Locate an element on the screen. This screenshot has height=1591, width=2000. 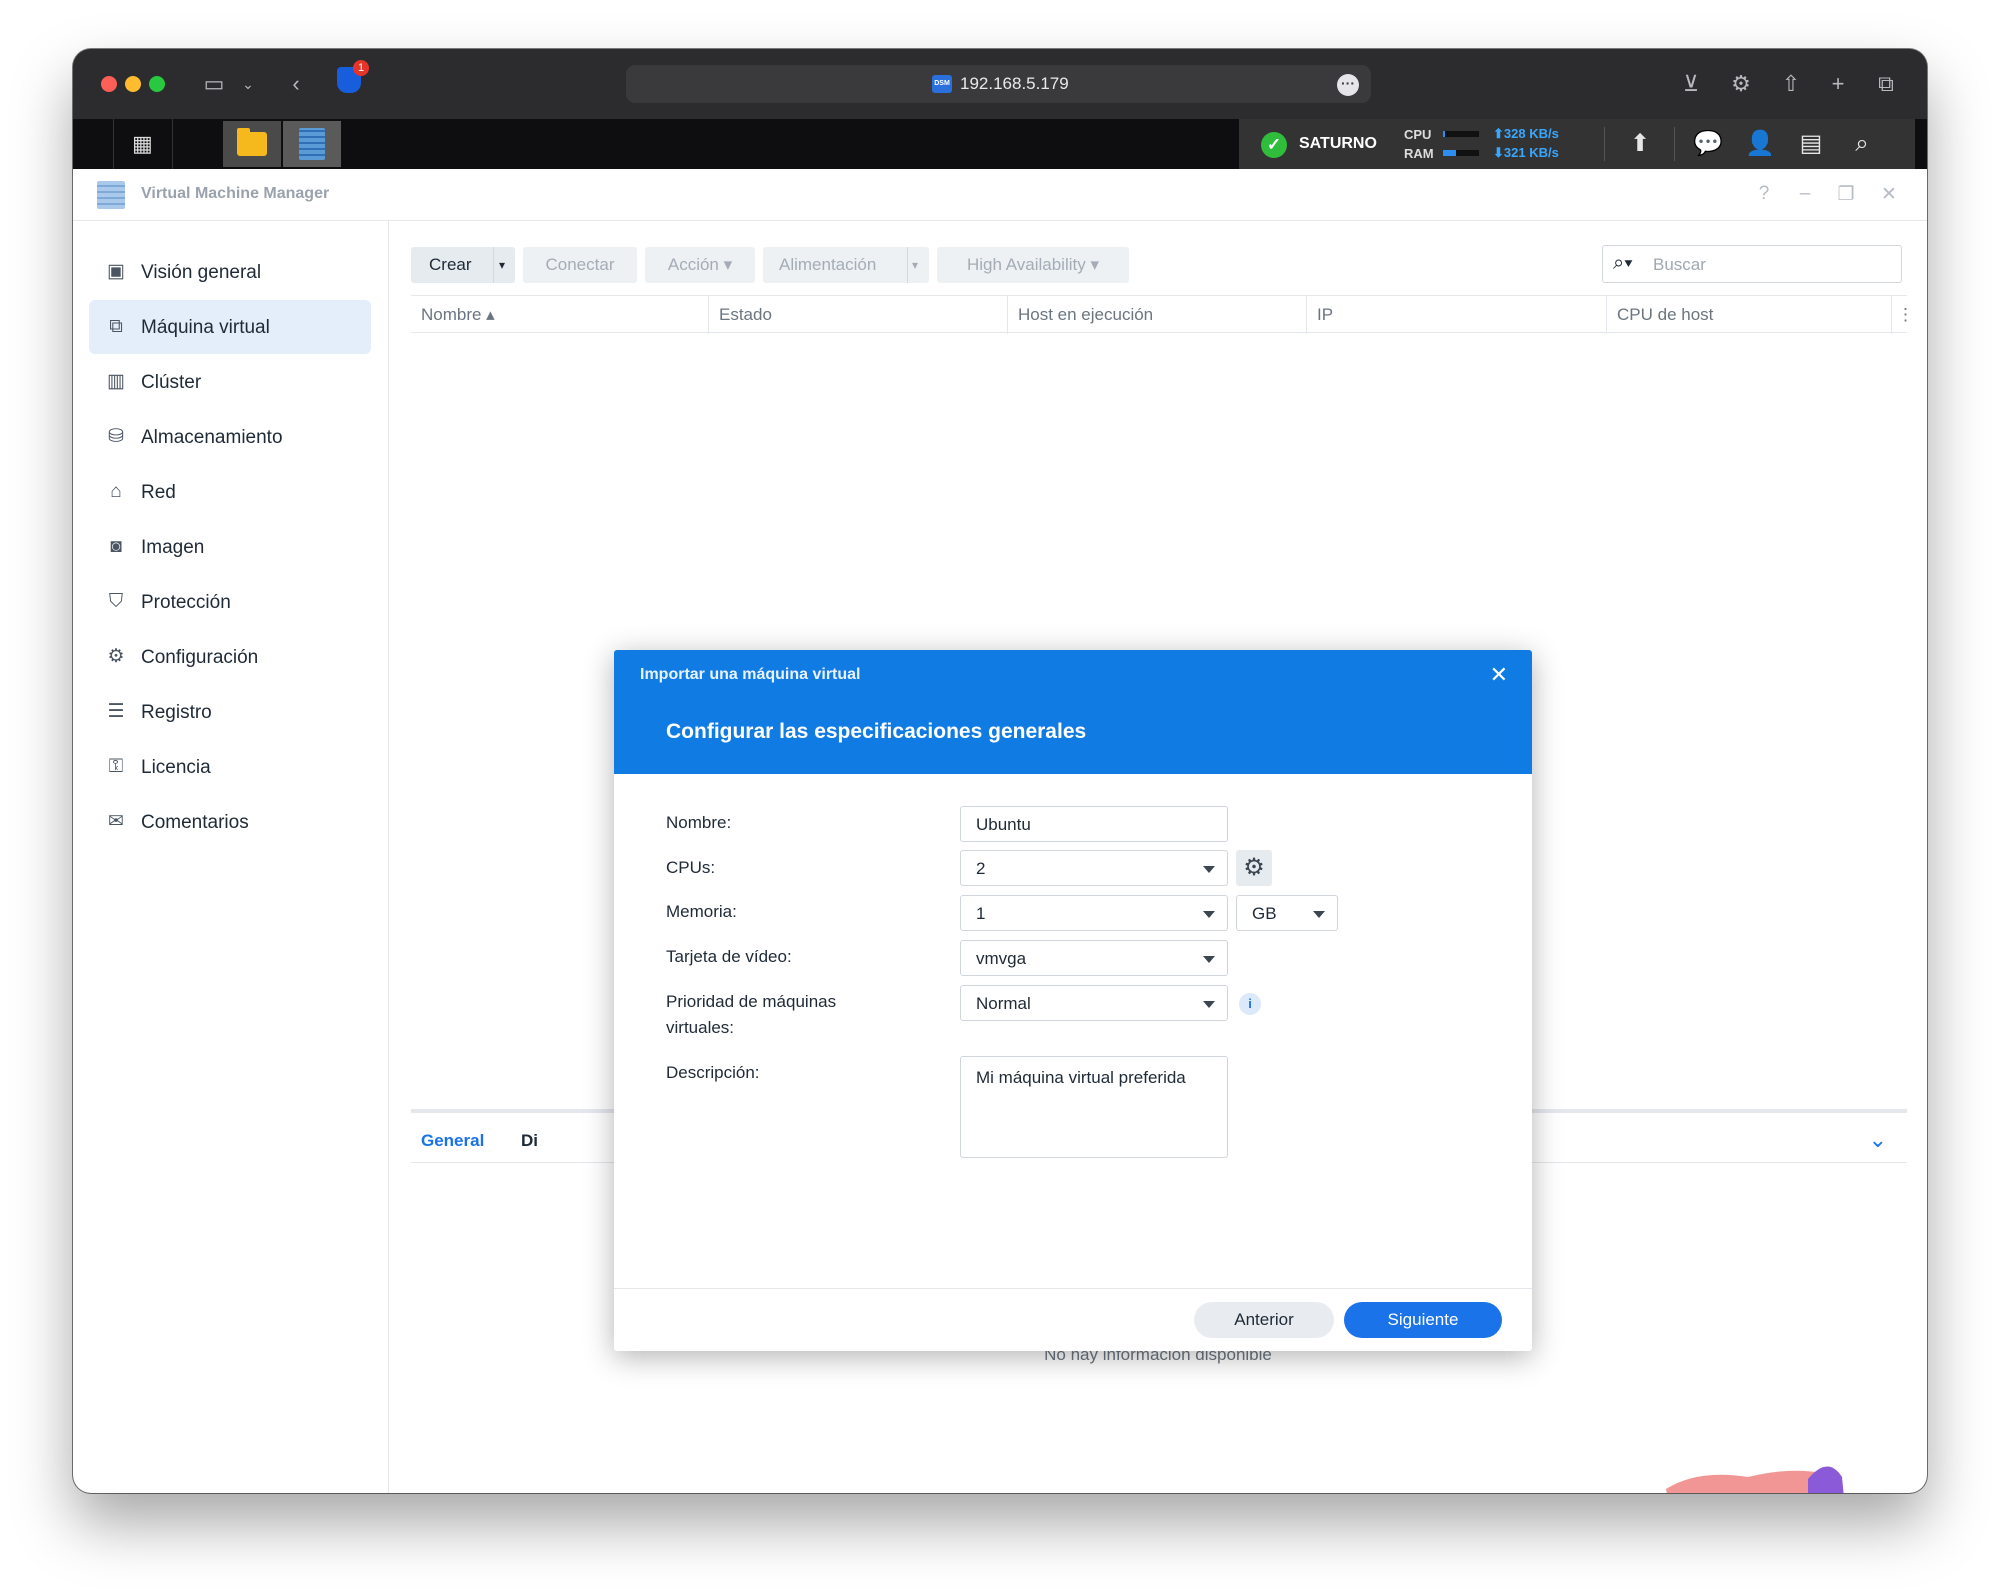
search-icon: ⌕▾ is located at coordinates (1623, 263).